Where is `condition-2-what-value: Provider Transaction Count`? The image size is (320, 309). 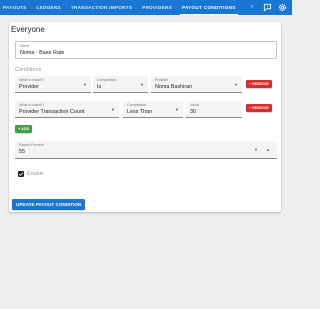
condition-2-what-value: Provider Transaction Count is located at coordinates (52, 112).